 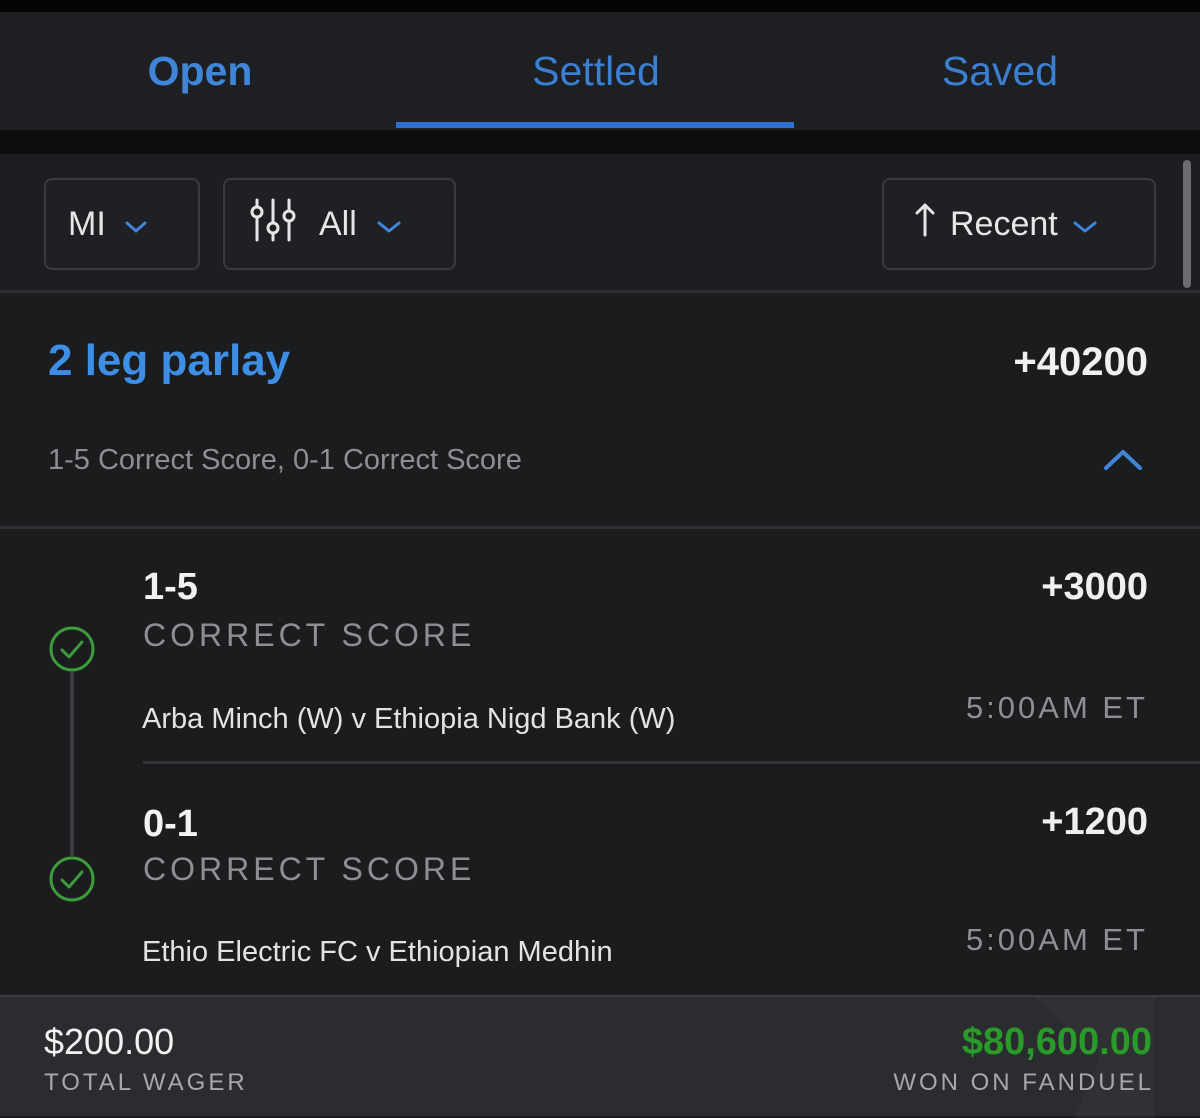 I want to click on parlay-odds: +40200, so click(x=1080, y=362).